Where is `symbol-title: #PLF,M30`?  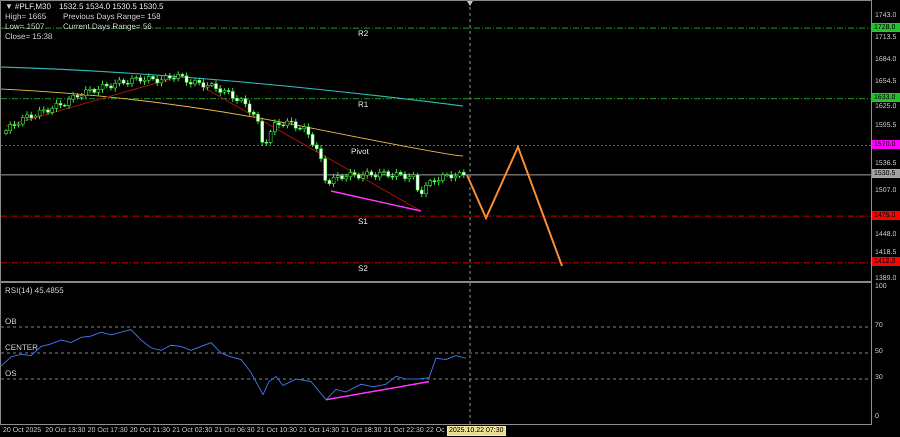
symbol-title: #PLF,M30 is located at coordinates (32, 7).